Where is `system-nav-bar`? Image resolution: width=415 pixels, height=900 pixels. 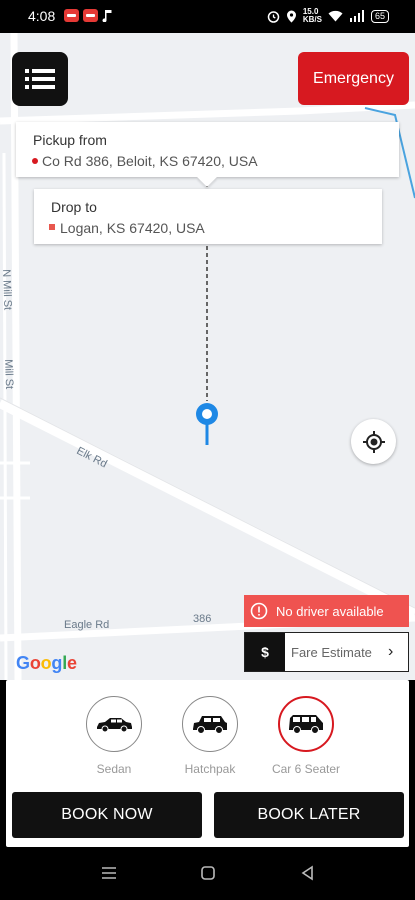
system-nav-bar is located at coordinates (207, 874).